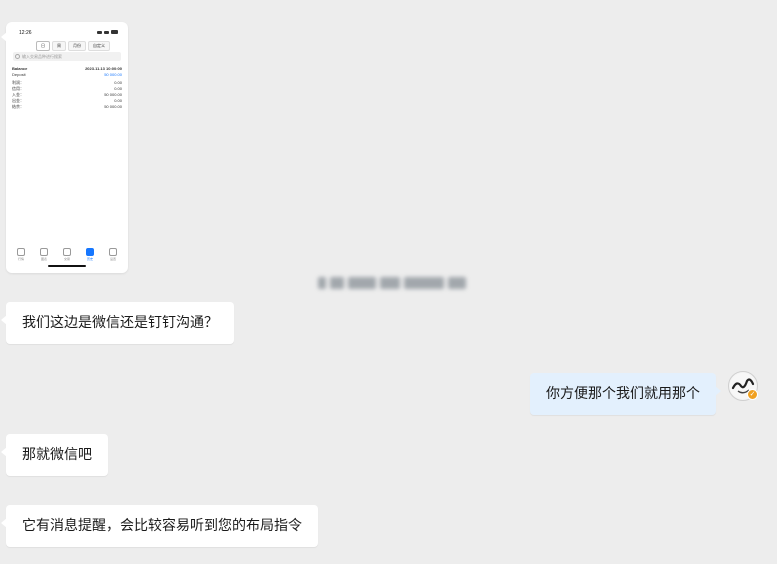 This screenshot has height=564, width=777. I want to click on message-text: 我们这边是微信还是钉钉沟通？, so click(120, 323).